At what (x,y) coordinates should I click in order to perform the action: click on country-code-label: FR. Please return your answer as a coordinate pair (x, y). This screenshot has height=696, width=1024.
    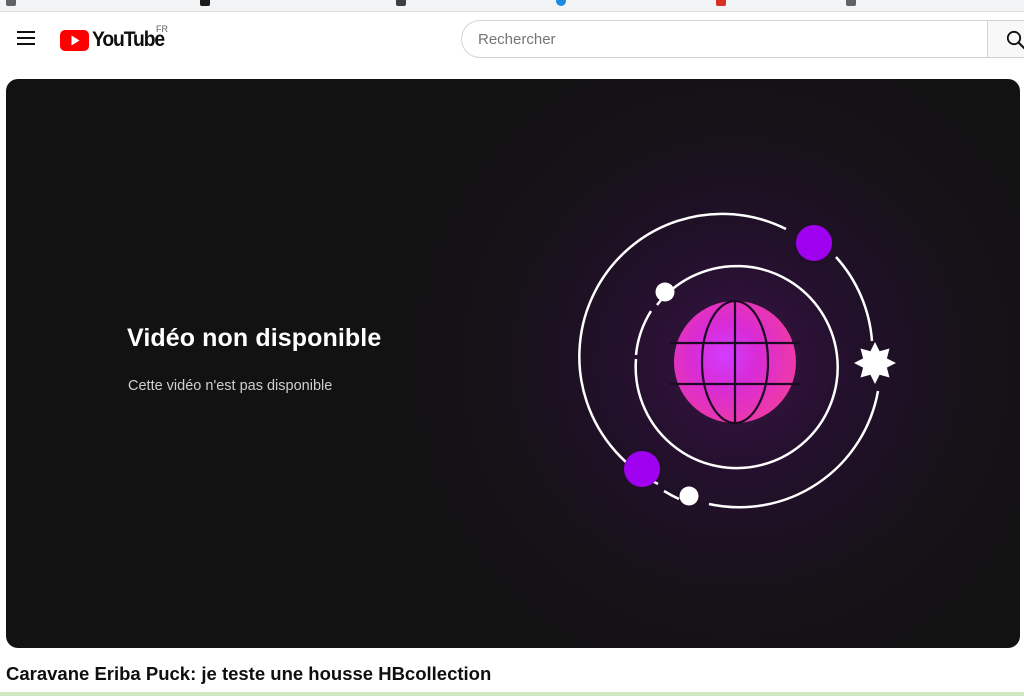
    Looking at the image, I should click on (162, 29).